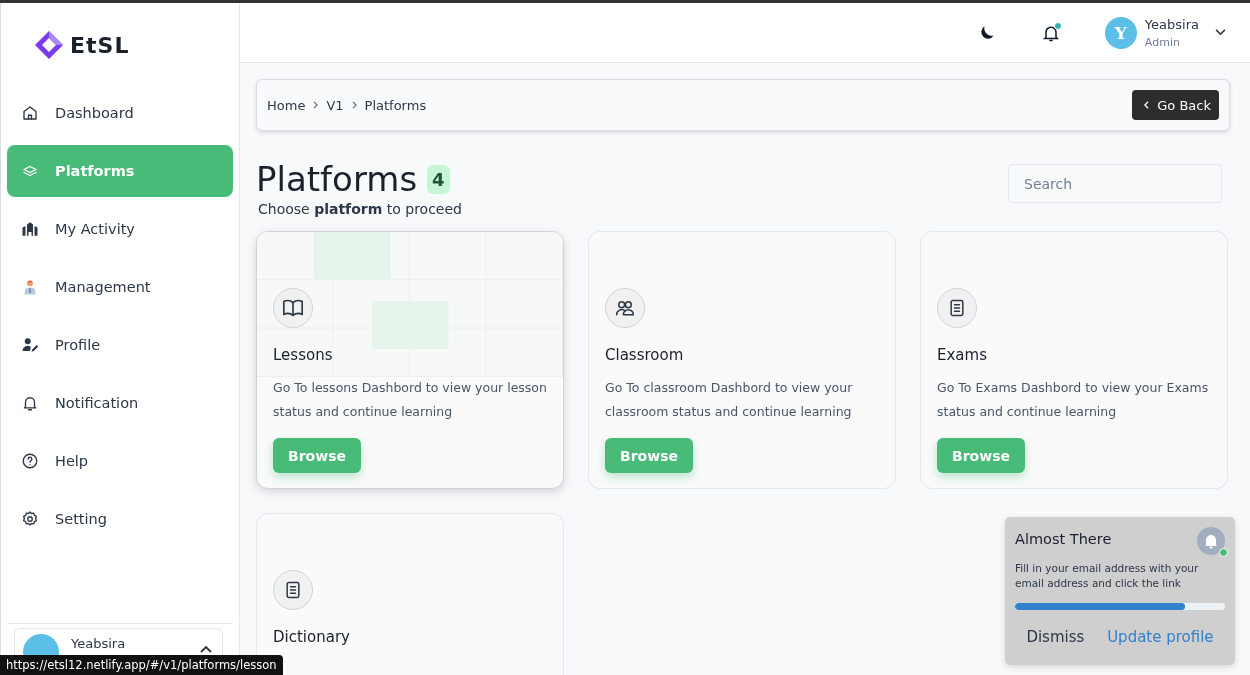 Image resolution: width=1250 pixels, height=675 pixels. I want to click on card-description: Go To lessons Dashbord to view your lesson status and continue learning, so click(410, 400).